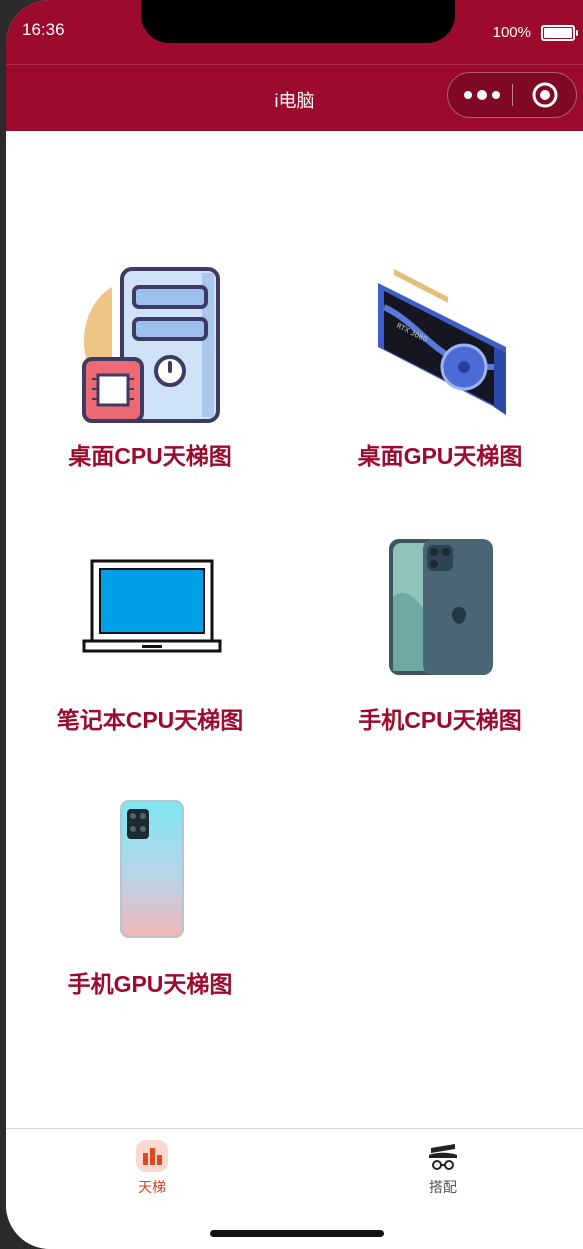 This screenshot has height=1249, width=583. I want to click on menu-item-label: 手机CPU天梯图, so click(440, 720).